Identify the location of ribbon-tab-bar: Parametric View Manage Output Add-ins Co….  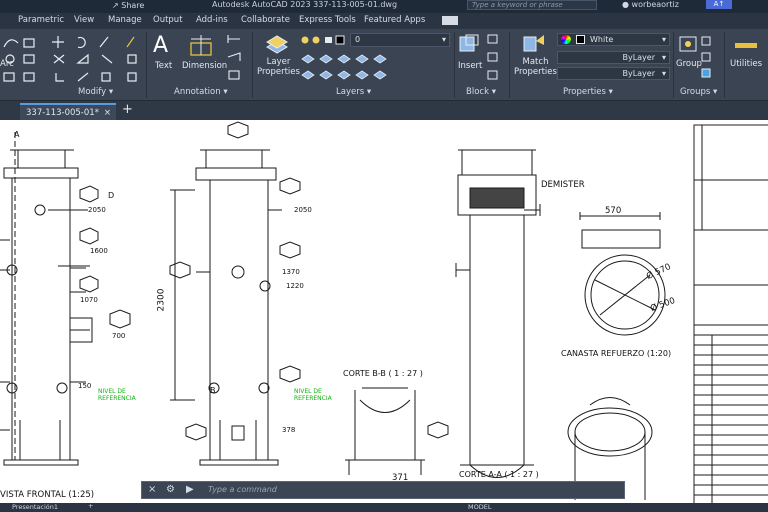
(384, 21).